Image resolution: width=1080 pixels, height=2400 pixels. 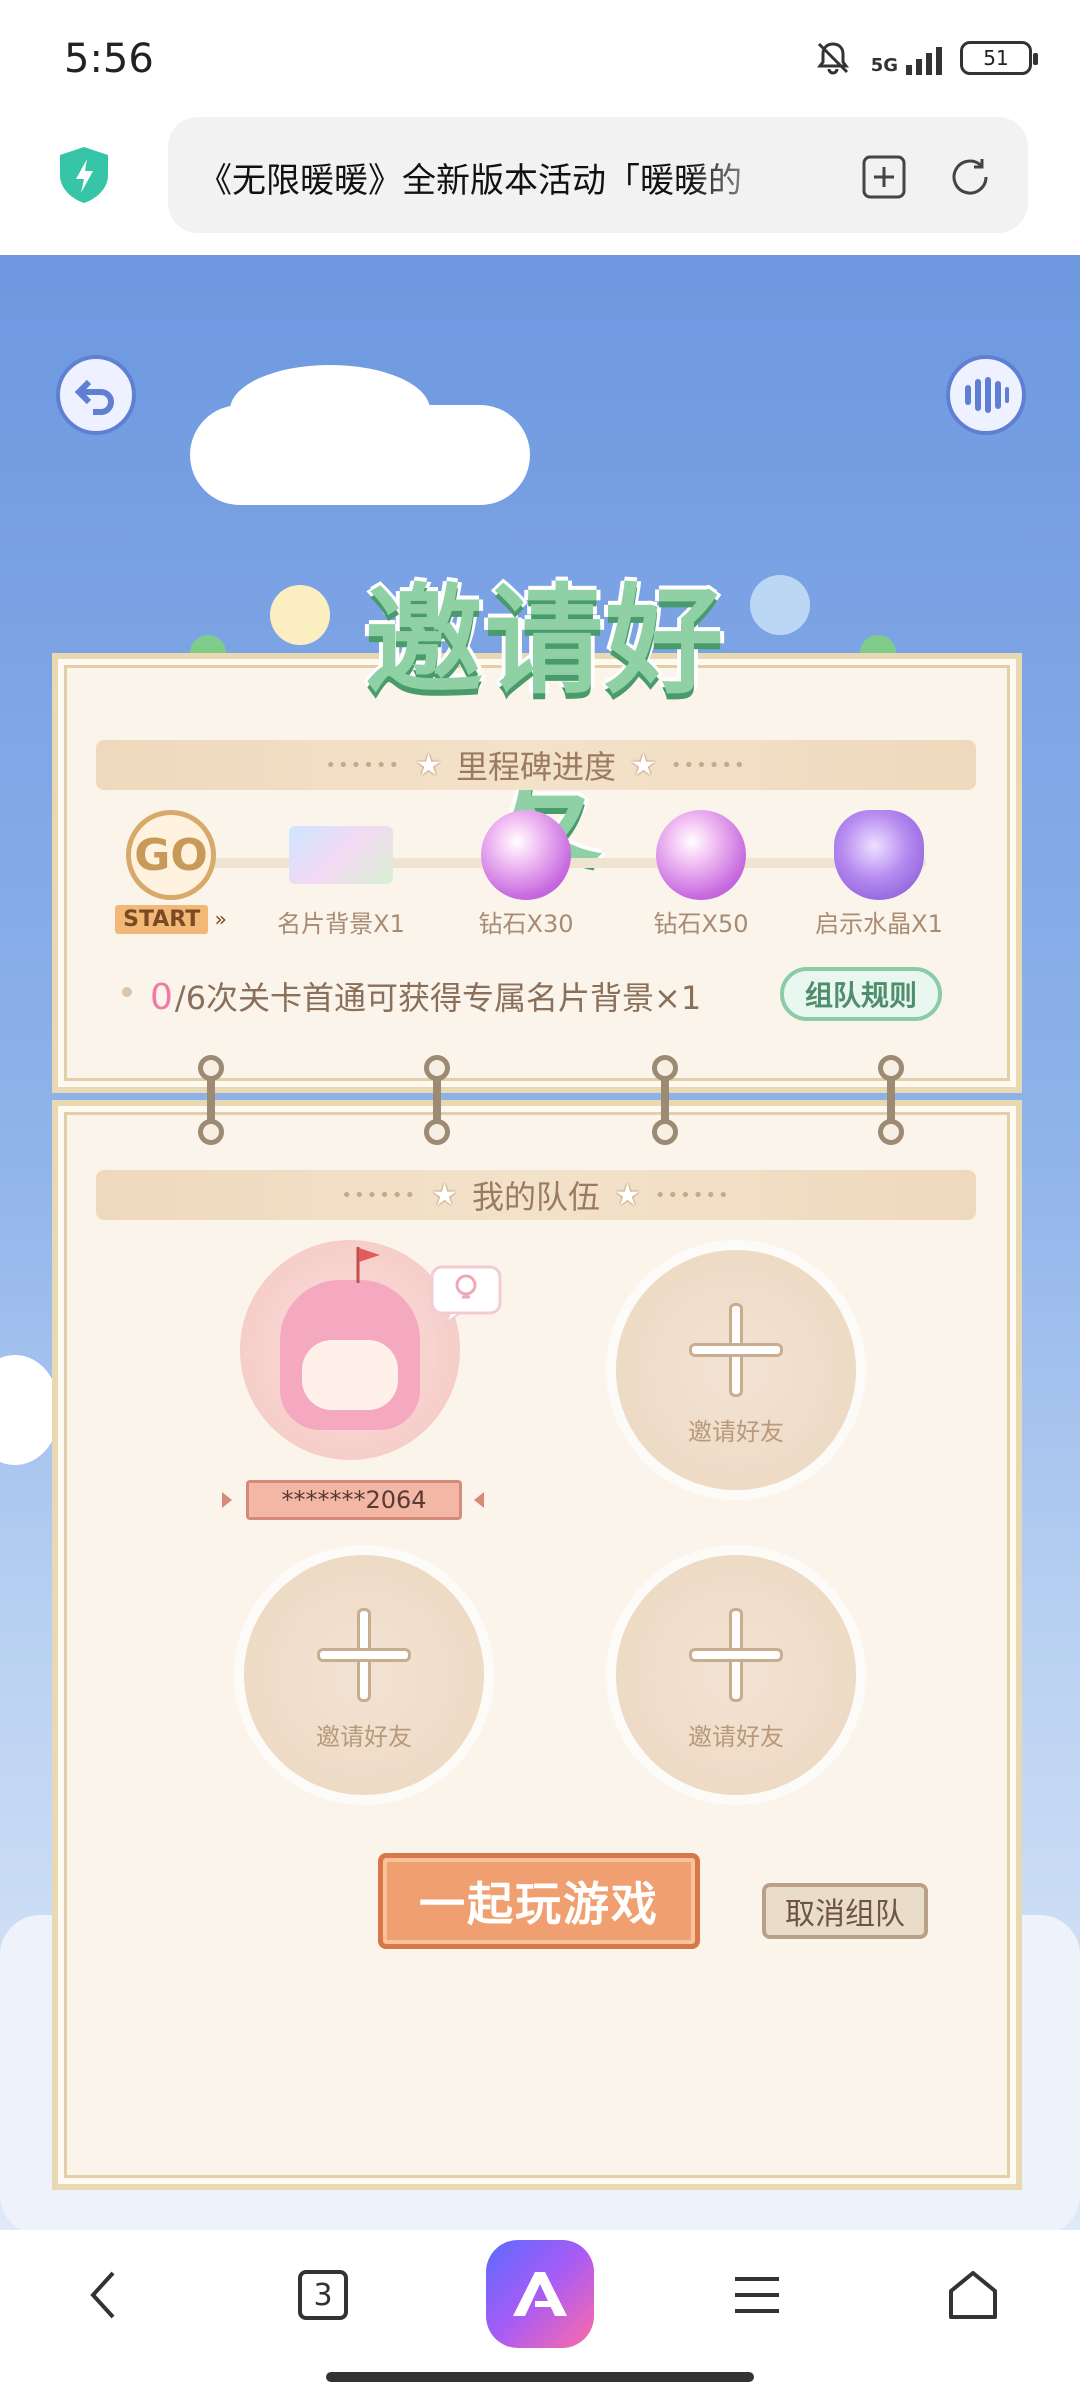 I want to click on milestone-header: •••••• ★ 里程碑进度 ★ ••••••, so click(x=536, y=765).